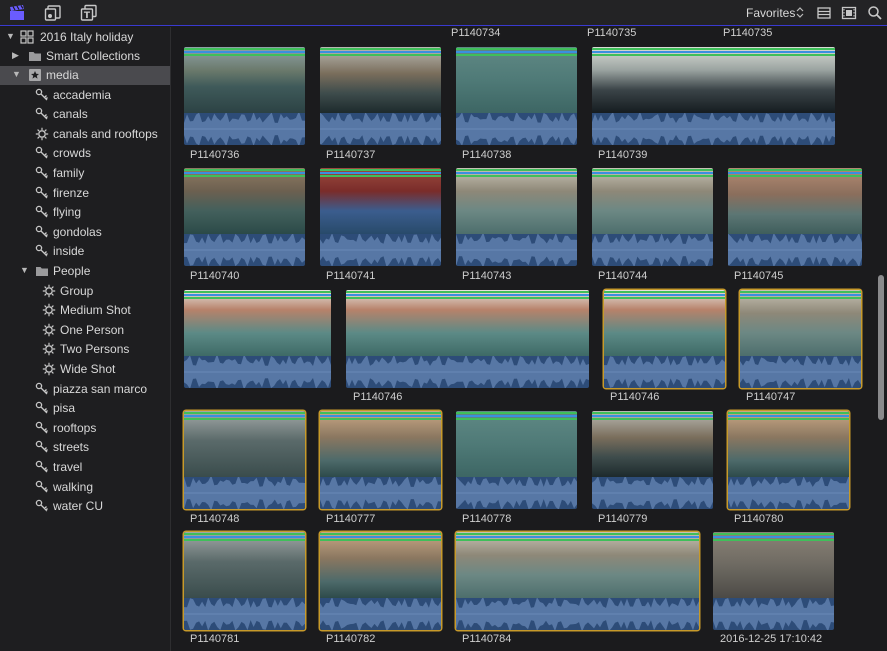 This screenshot has height=651, width=887. What do you see at coordinates (85, 114) in the screenshot?
I see `sidebar-item-canals: canals` at bounding box center [85, 114].